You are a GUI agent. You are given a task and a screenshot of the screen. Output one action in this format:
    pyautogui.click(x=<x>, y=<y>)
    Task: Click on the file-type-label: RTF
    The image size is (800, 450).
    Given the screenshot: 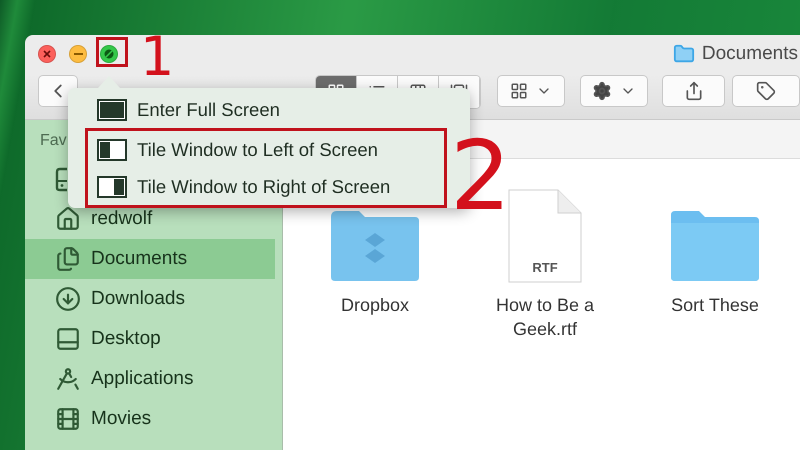 What is the action you would take?
    pyautogui.click(x=545, y=267)
    